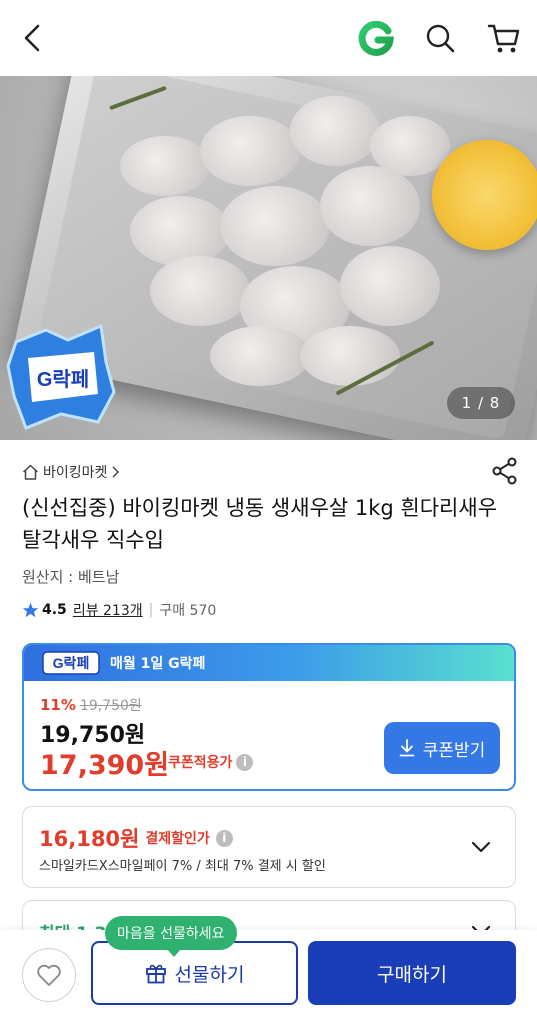 The width and height of the screenshot is (537, 1024). Describe the element at coordinates (188, 611) in the screenshot. I see `purchase-count: 구매 570` at that location.